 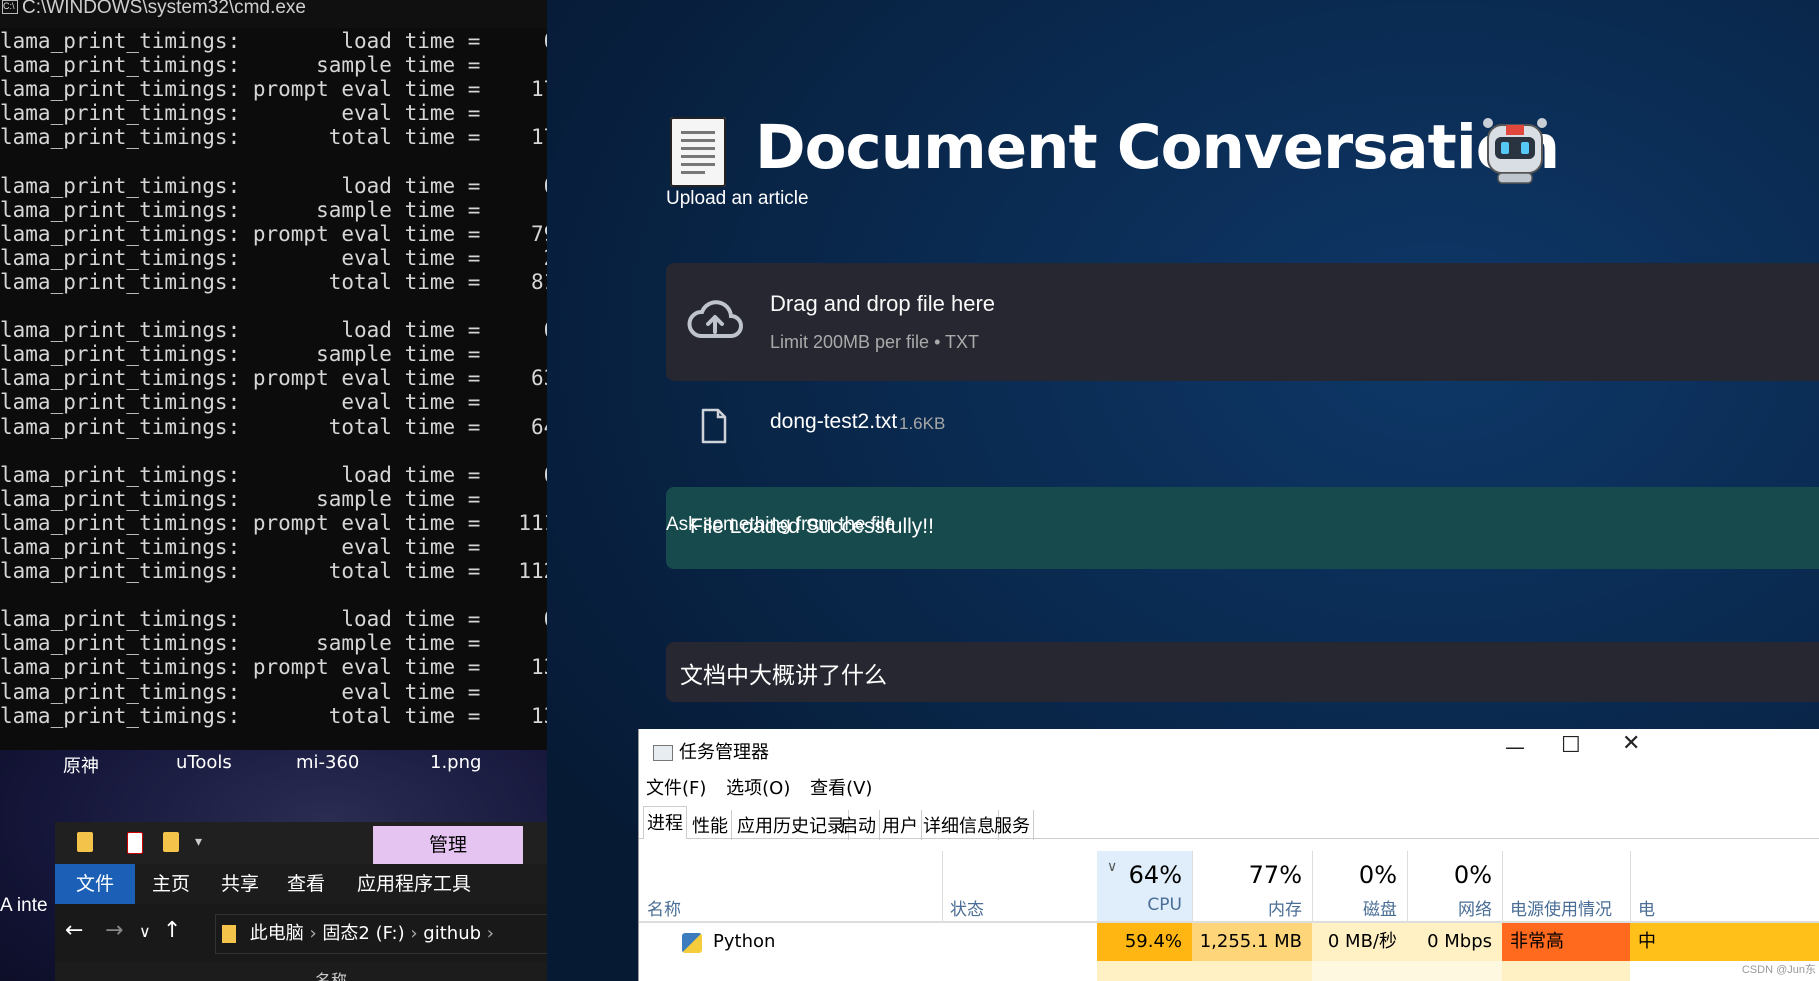 What do you see at coordinates (277, 933) in the screenshot?
I see `breadcrumb-item: 此电脑` at bounding box center [277, 933].